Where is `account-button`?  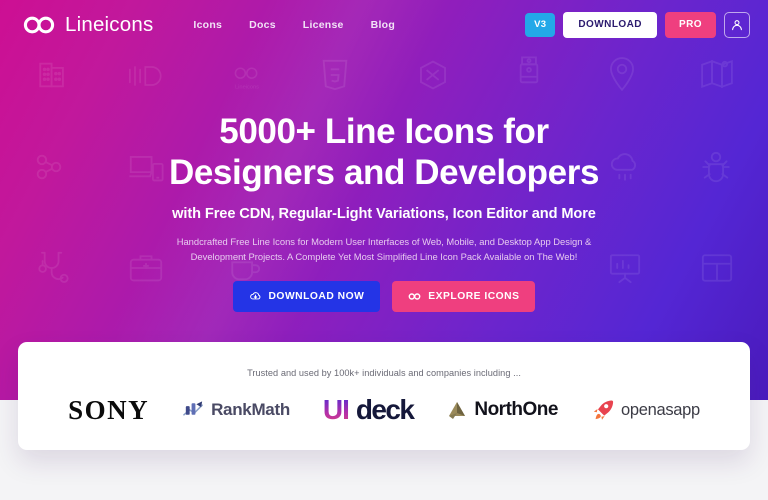
account-button is located at coordinates (737, 25).